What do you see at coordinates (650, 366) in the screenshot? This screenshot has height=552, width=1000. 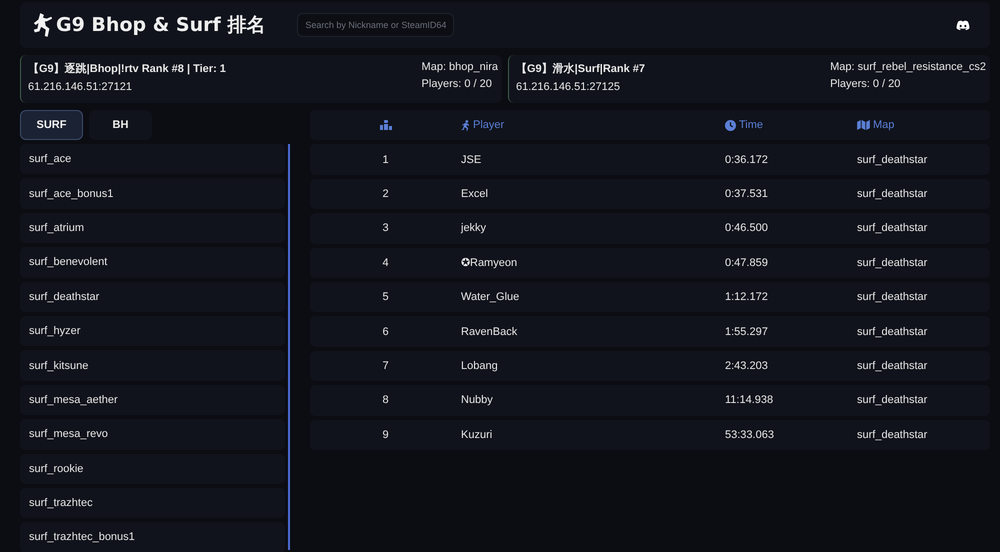 I see `table-row: 7 Lobang 2:43.203 surf_deathstar` at bounding box center [650, 366].